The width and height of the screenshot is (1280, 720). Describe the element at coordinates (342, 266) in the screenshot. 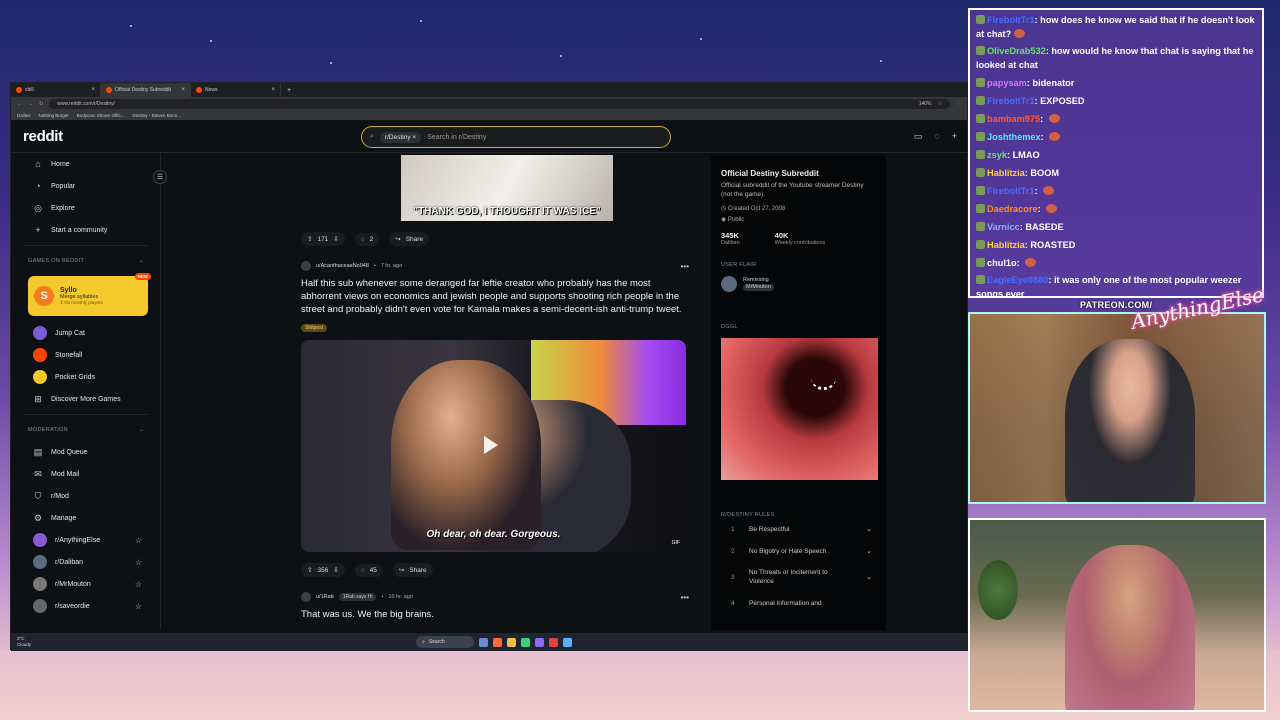

I see `post-author: u/AcanthaceaeNo948` at that location.